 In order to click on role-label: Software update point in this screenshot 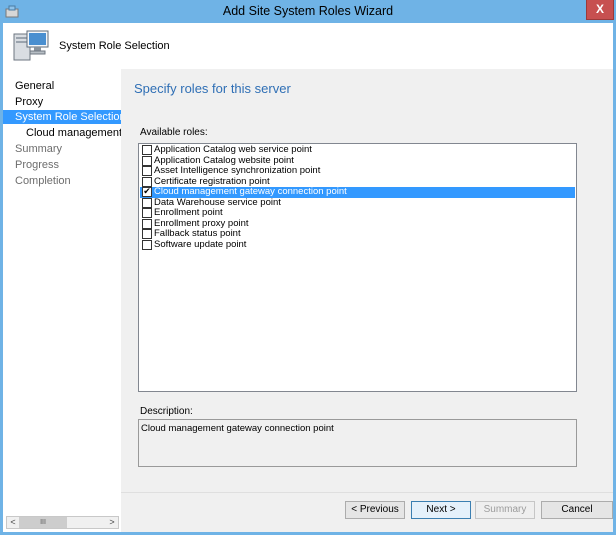, I will do `click(200, 244)`.